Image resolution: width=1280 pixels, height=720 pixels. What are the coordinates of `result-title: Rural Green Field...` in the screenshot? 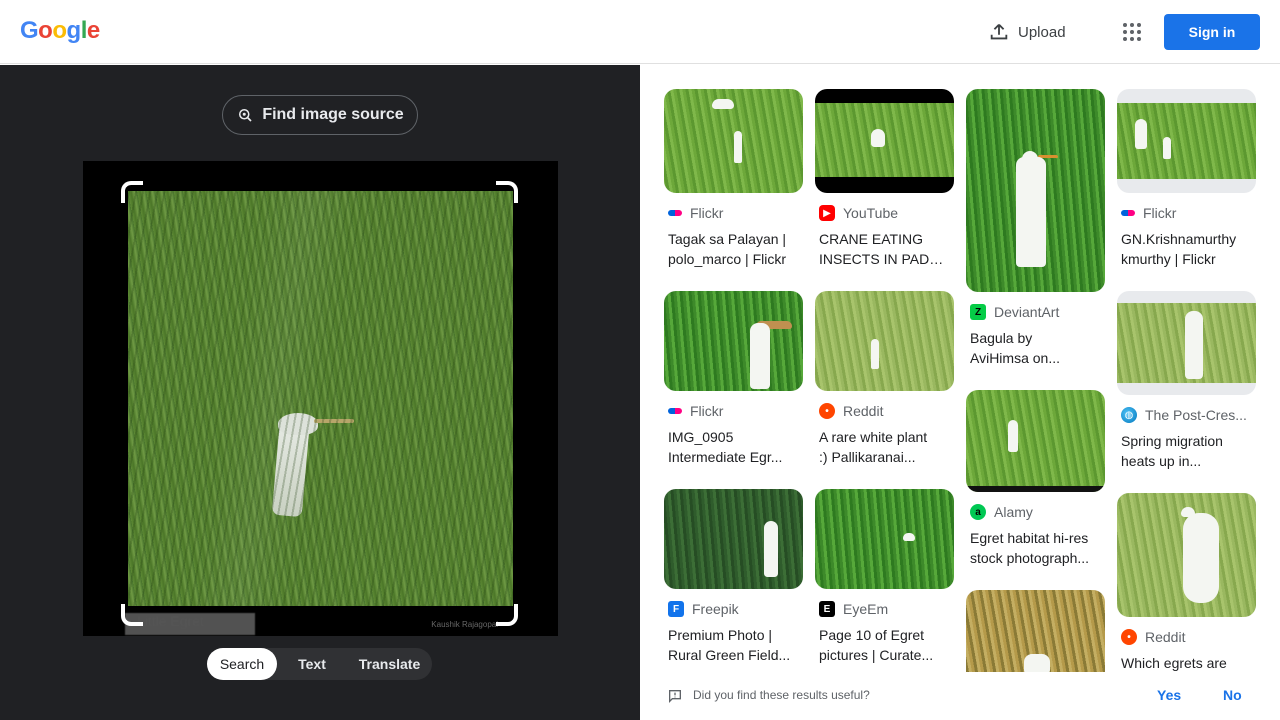 It's located at (729, 655).